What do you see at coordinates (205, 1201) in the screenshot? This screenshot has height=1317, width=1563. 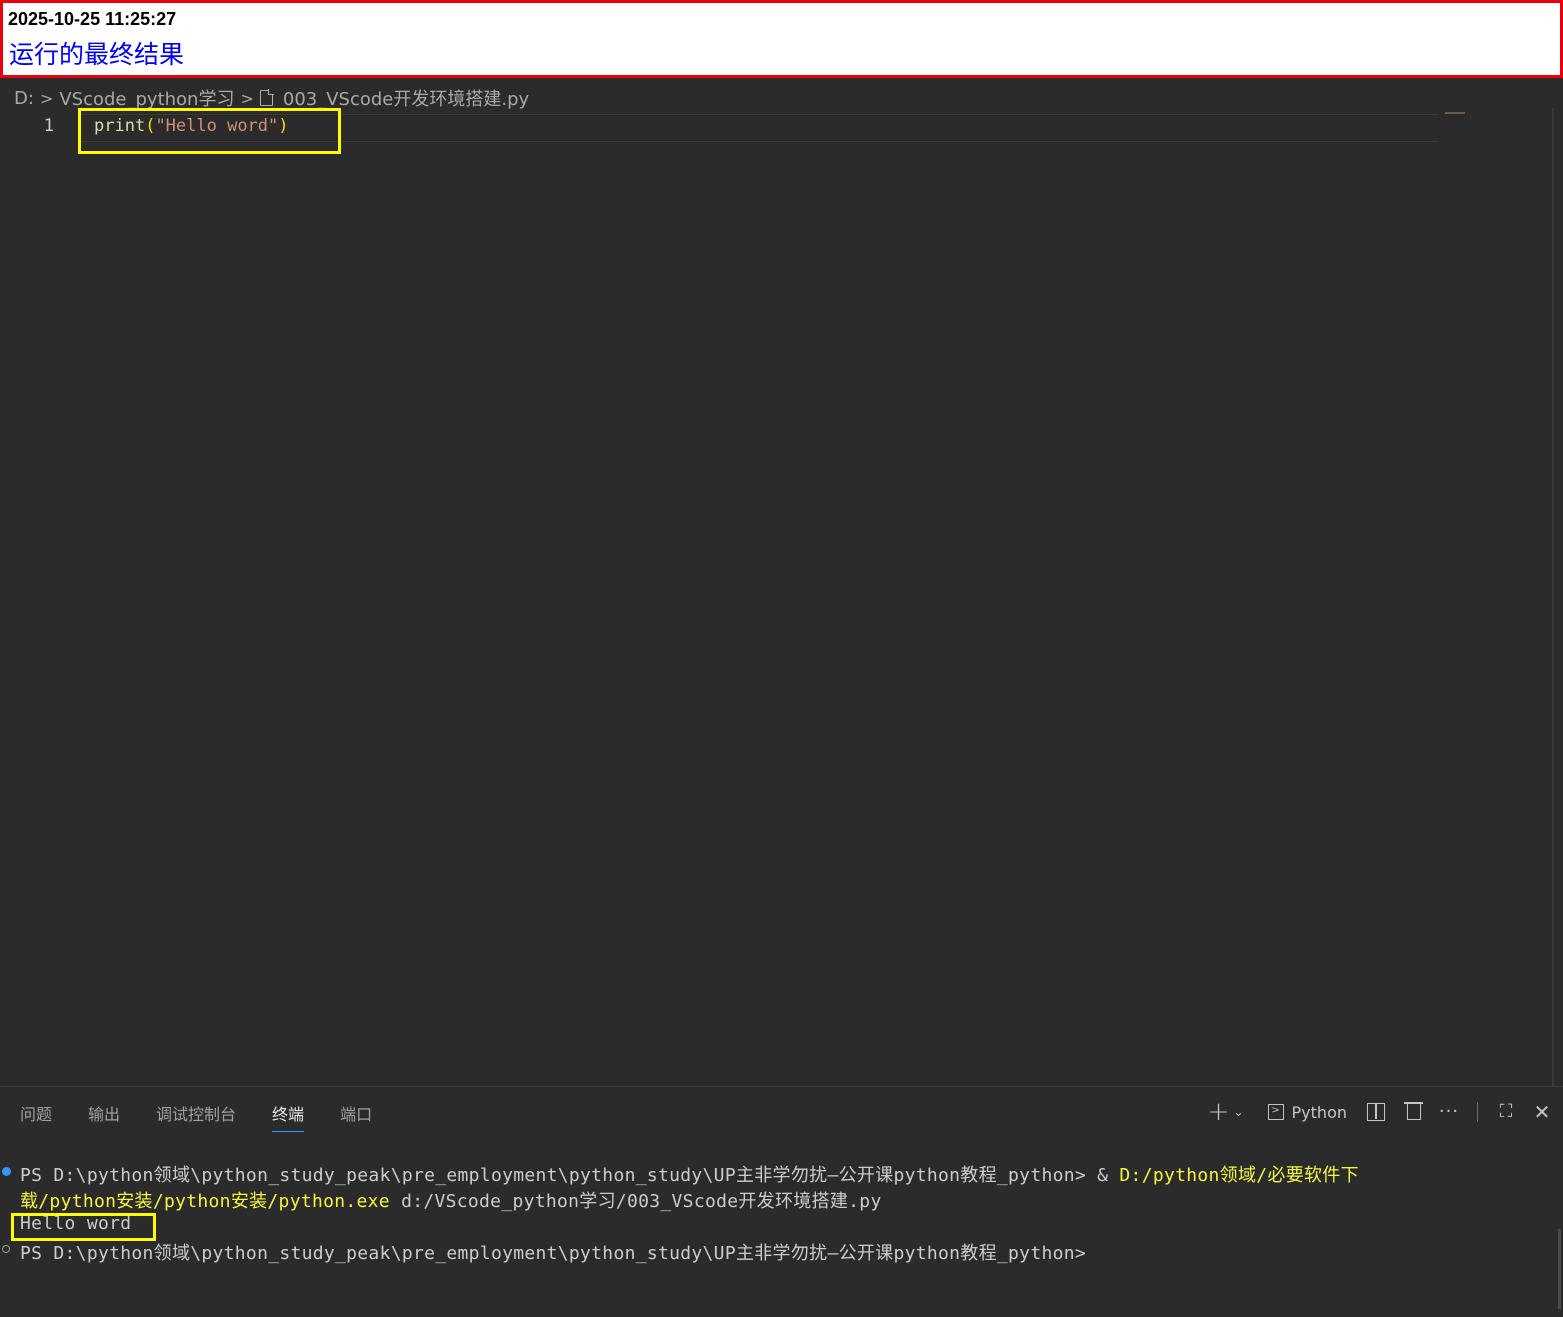 I see `terminal-exe-path-cont: 载/python安装/python安装/python.exe` at bounding box center [205, 1201].